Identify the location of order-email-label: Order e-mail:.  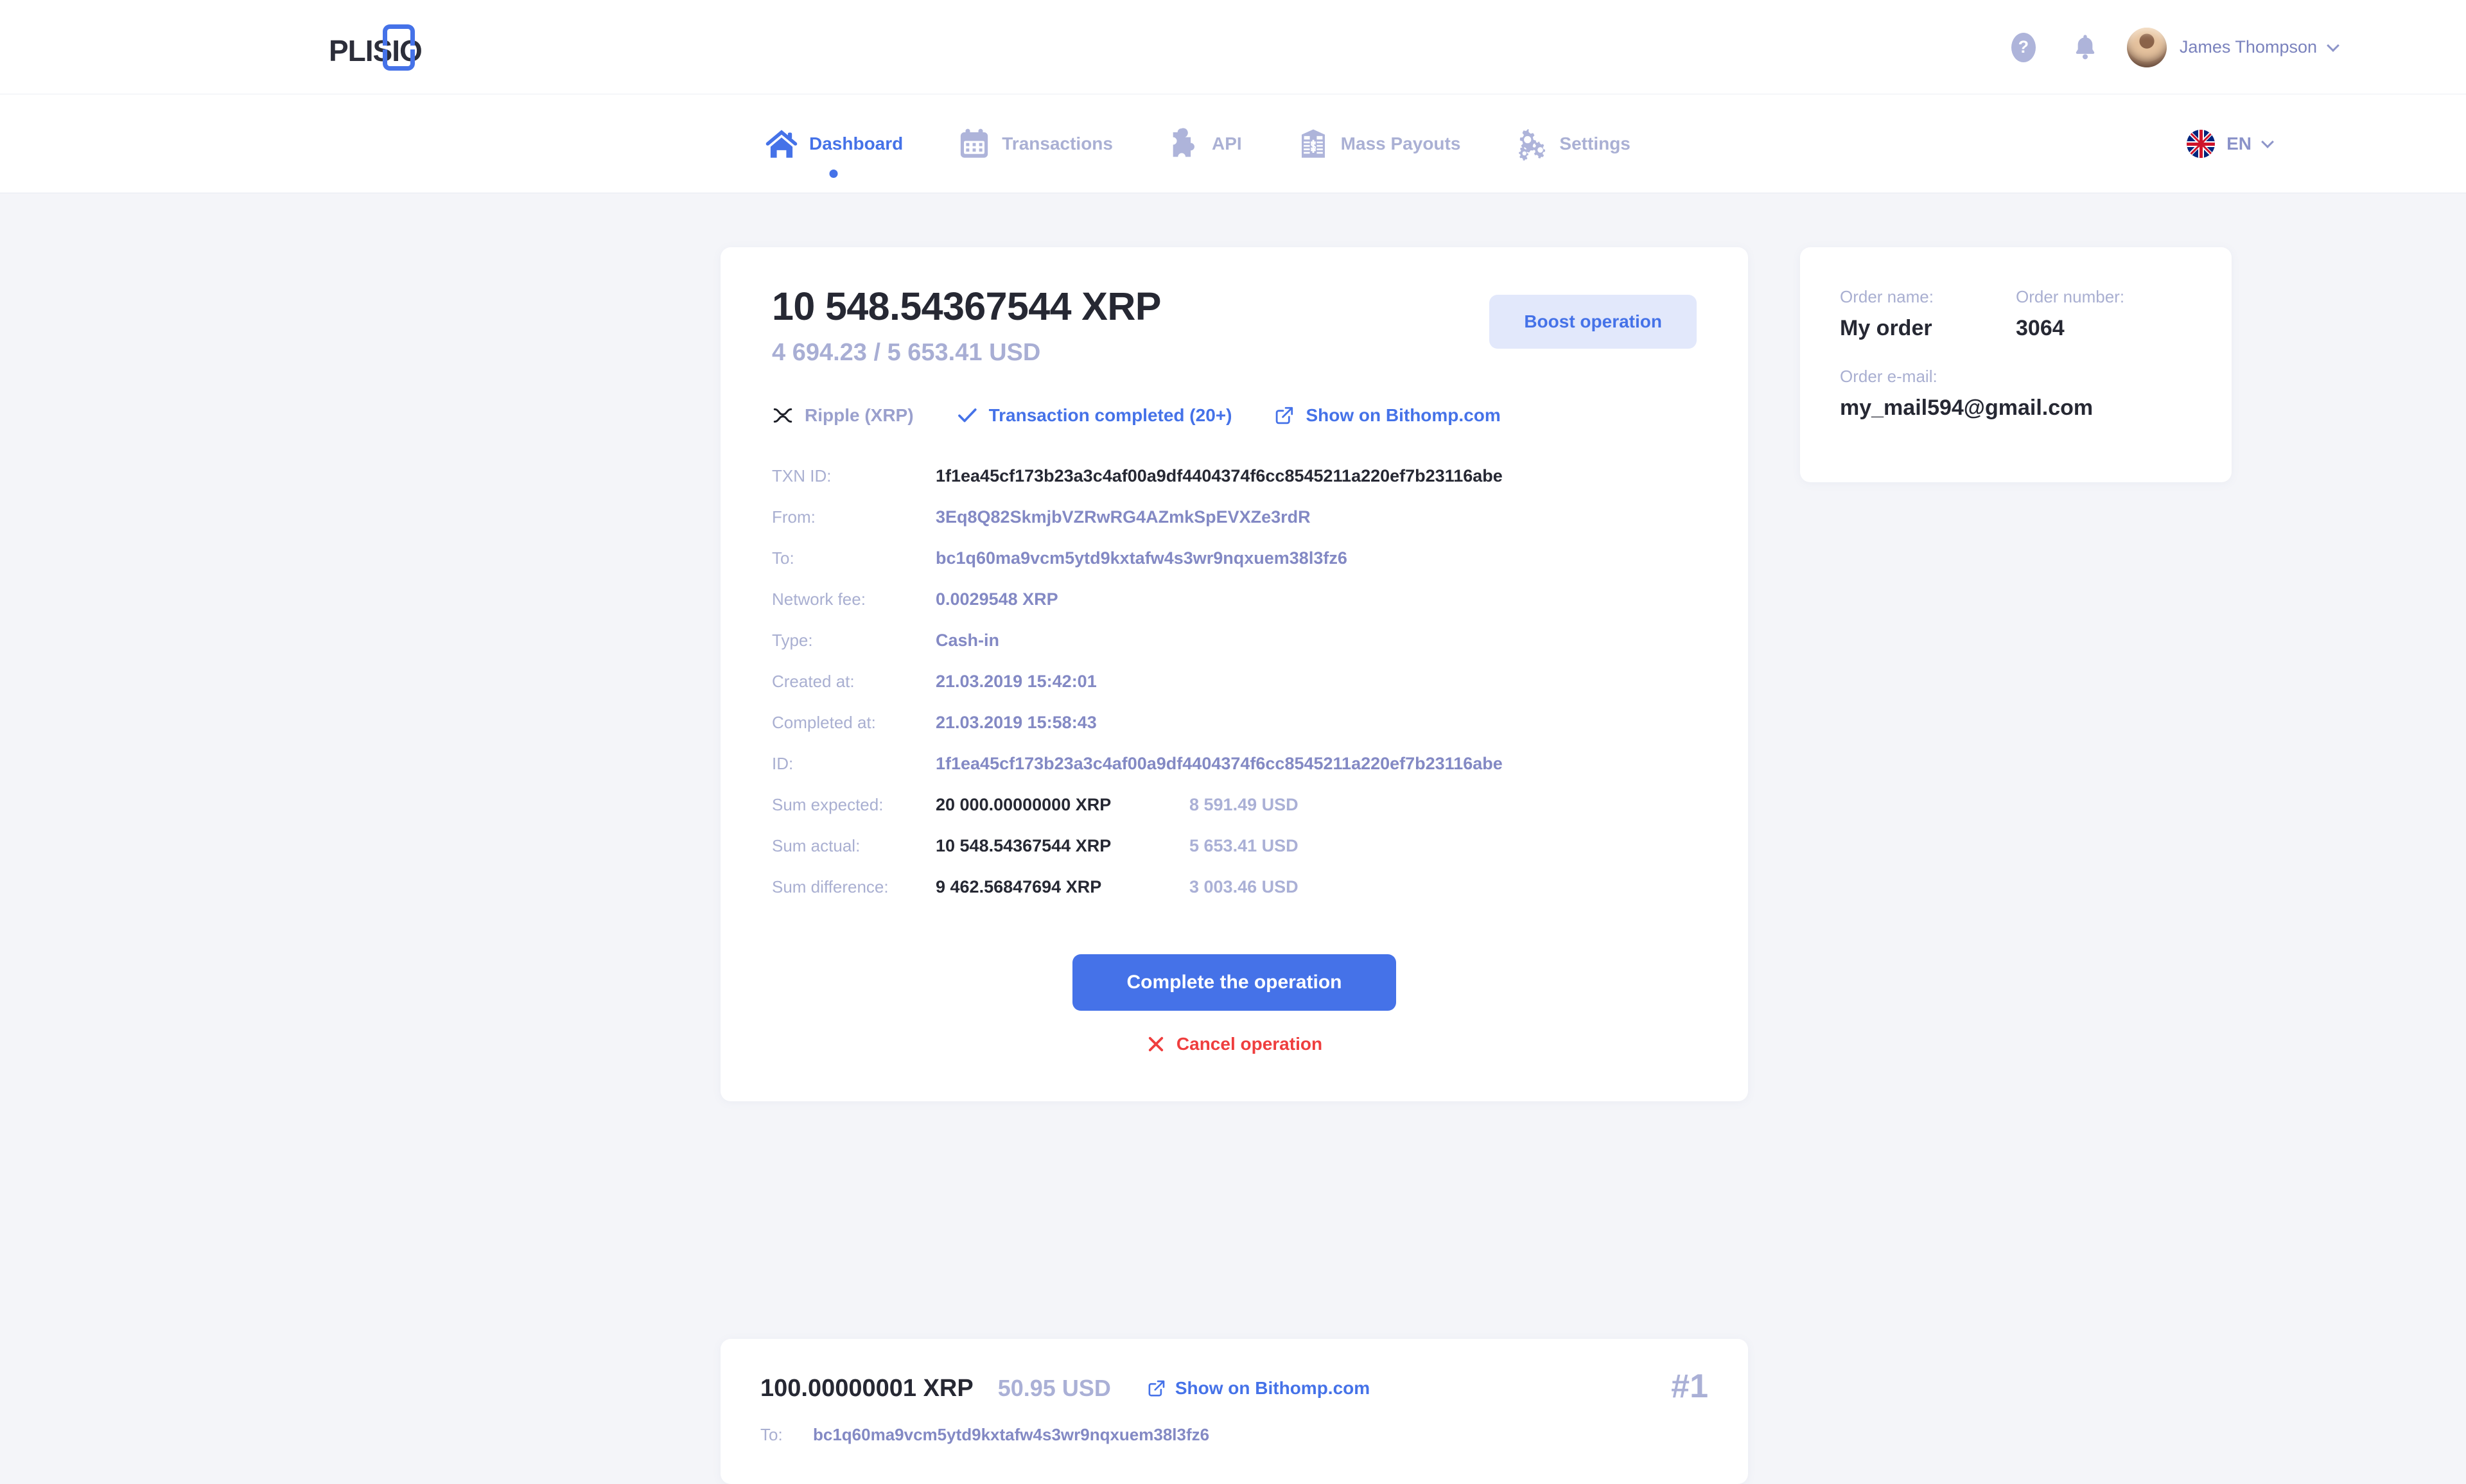
(1889, 376).